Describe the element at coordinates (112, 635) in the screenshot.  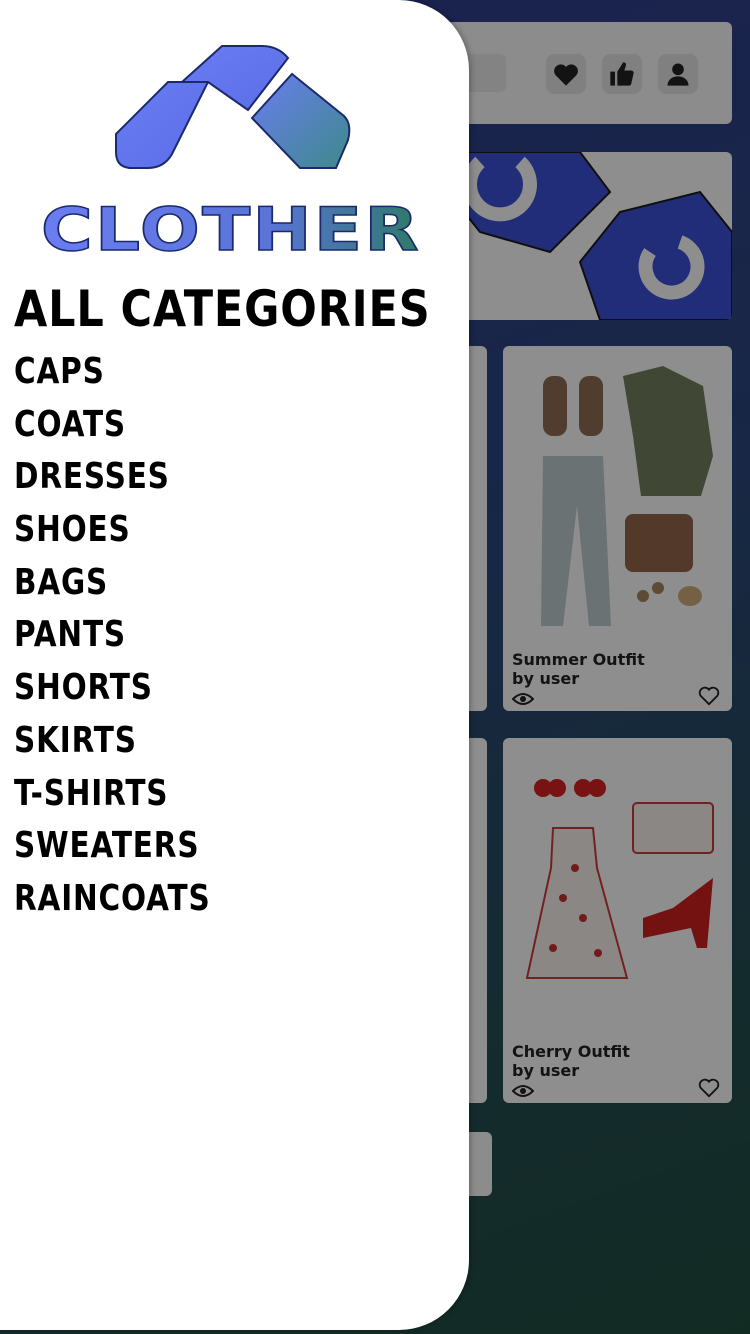
I see `category-item-pants: PANTS` at that location.